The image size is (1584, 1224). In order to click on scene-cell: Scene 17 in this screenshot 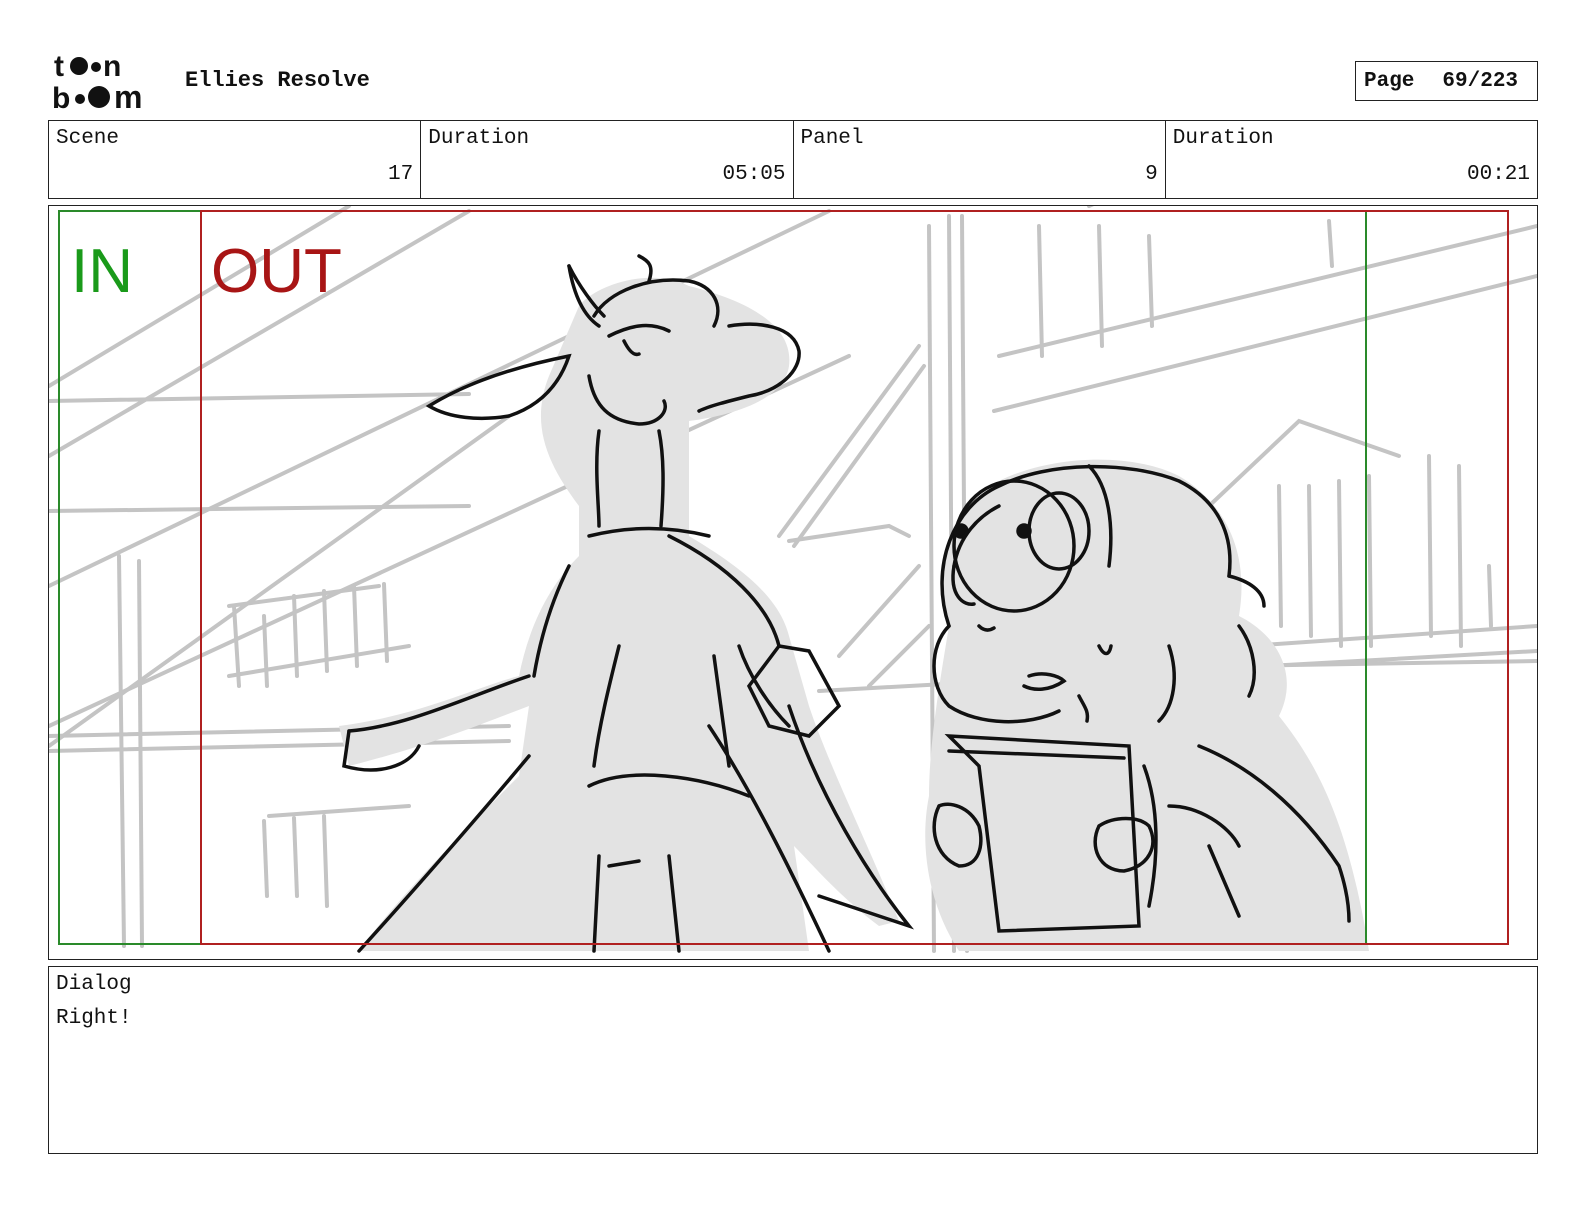, I will do `click(235, 159)`.